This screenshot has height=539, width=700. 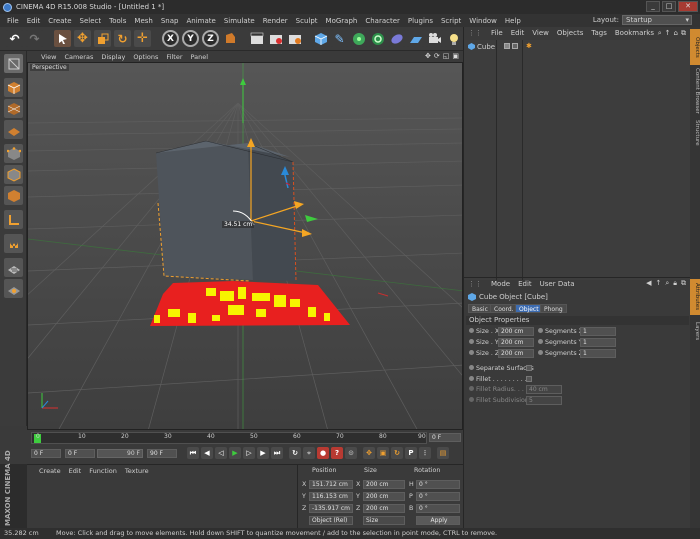 What do you see at coordinates (518, 33) in the screenshot?
I see `om-menu-edit: Edit` at bounding box center [518, 33].